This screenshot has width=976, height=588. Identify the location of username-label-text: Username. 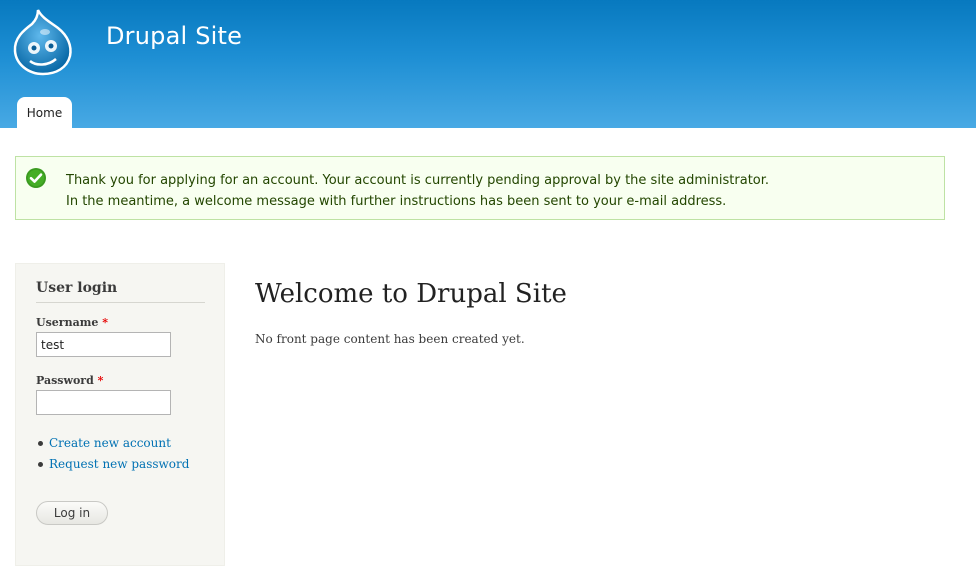
(67, 322).